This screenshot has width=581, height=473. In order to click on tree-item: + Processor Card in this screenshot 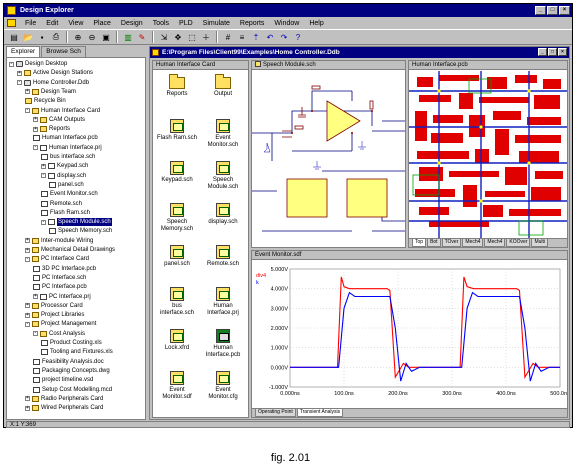, I will do `click(54, 306)`.